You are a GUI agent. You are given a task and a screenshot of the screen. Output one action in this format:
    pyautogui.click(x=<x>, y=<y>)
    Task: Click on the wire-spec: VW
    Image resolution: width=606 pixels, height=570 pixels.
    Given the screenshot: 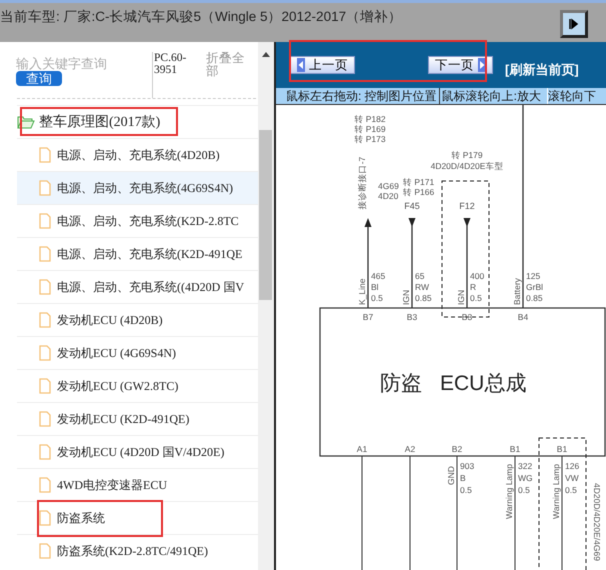 What is the action you would take?
    pyautogui.click(x=572, y=478)
    